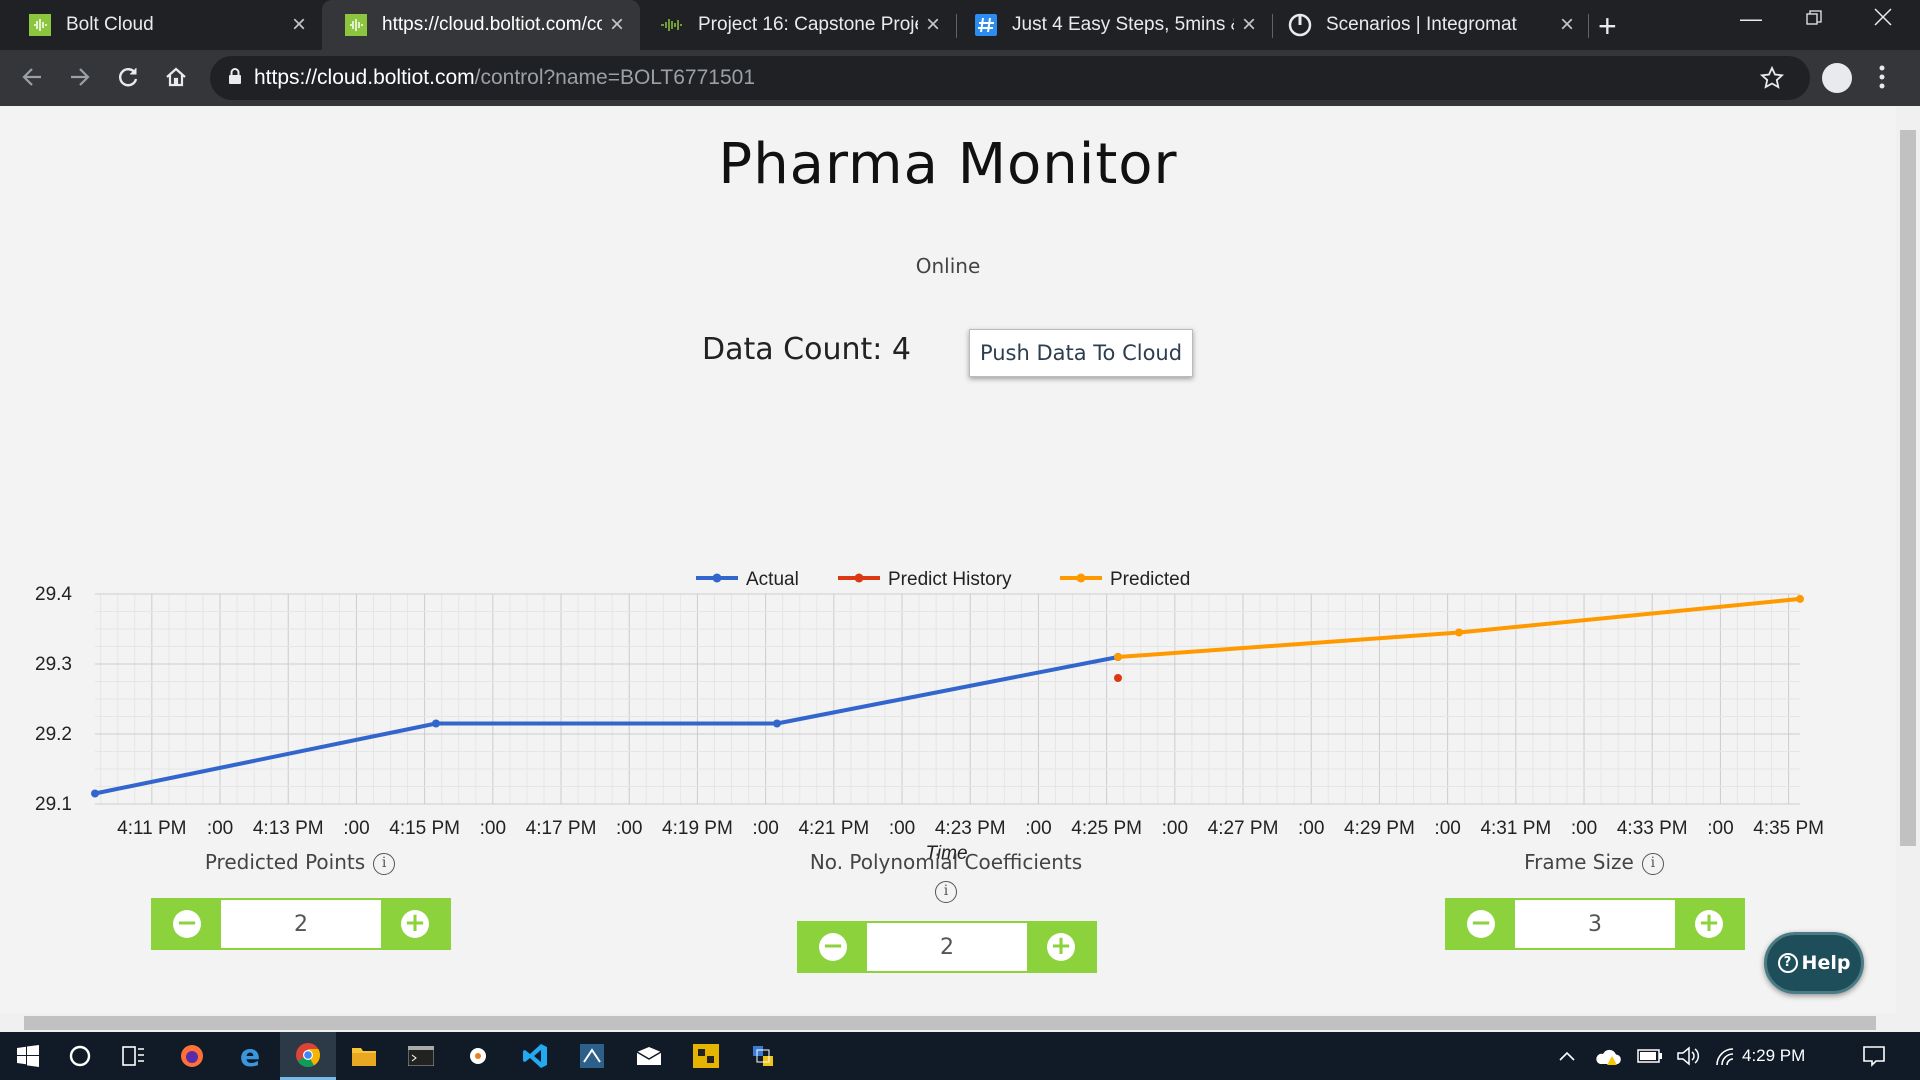 The height and width of the screenshot is (1080, 1920). I want to click on mail-icon, so click(649, 1056).